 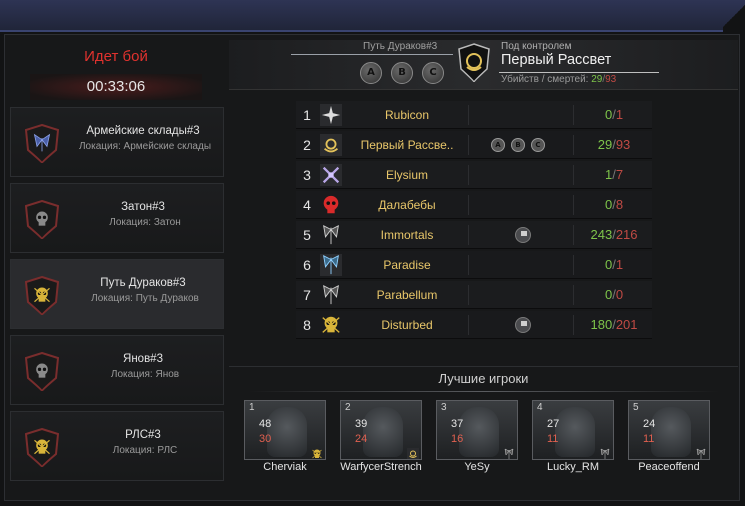 I want to click on player-rank: 4, so click(x=540, y=407).